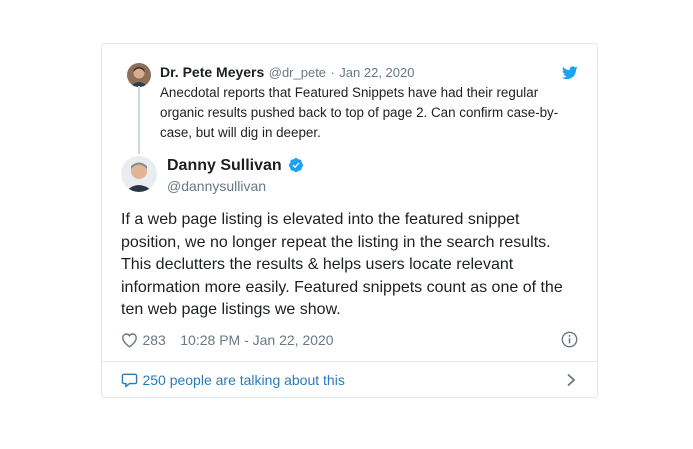 The image size is (693, 449). I want to click on tweet-timestamp: 10:28 PM - Jan 22, 2020, so click(256, 340).